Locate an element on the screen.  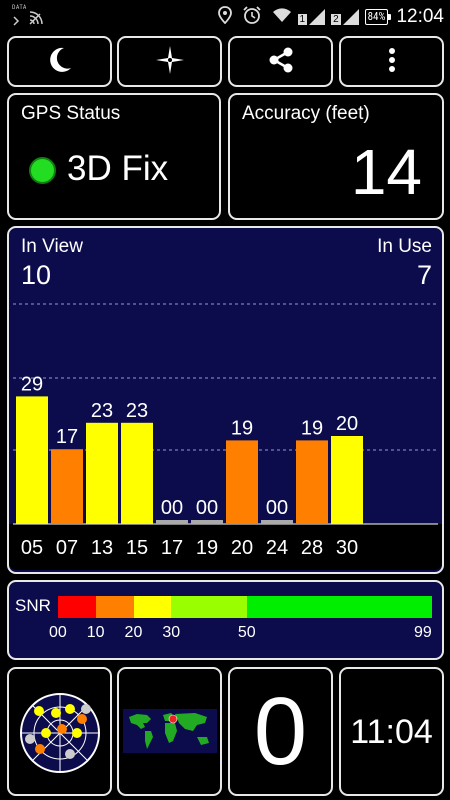
satellite-prn-label: 19 is located at coordinates (207, 548).